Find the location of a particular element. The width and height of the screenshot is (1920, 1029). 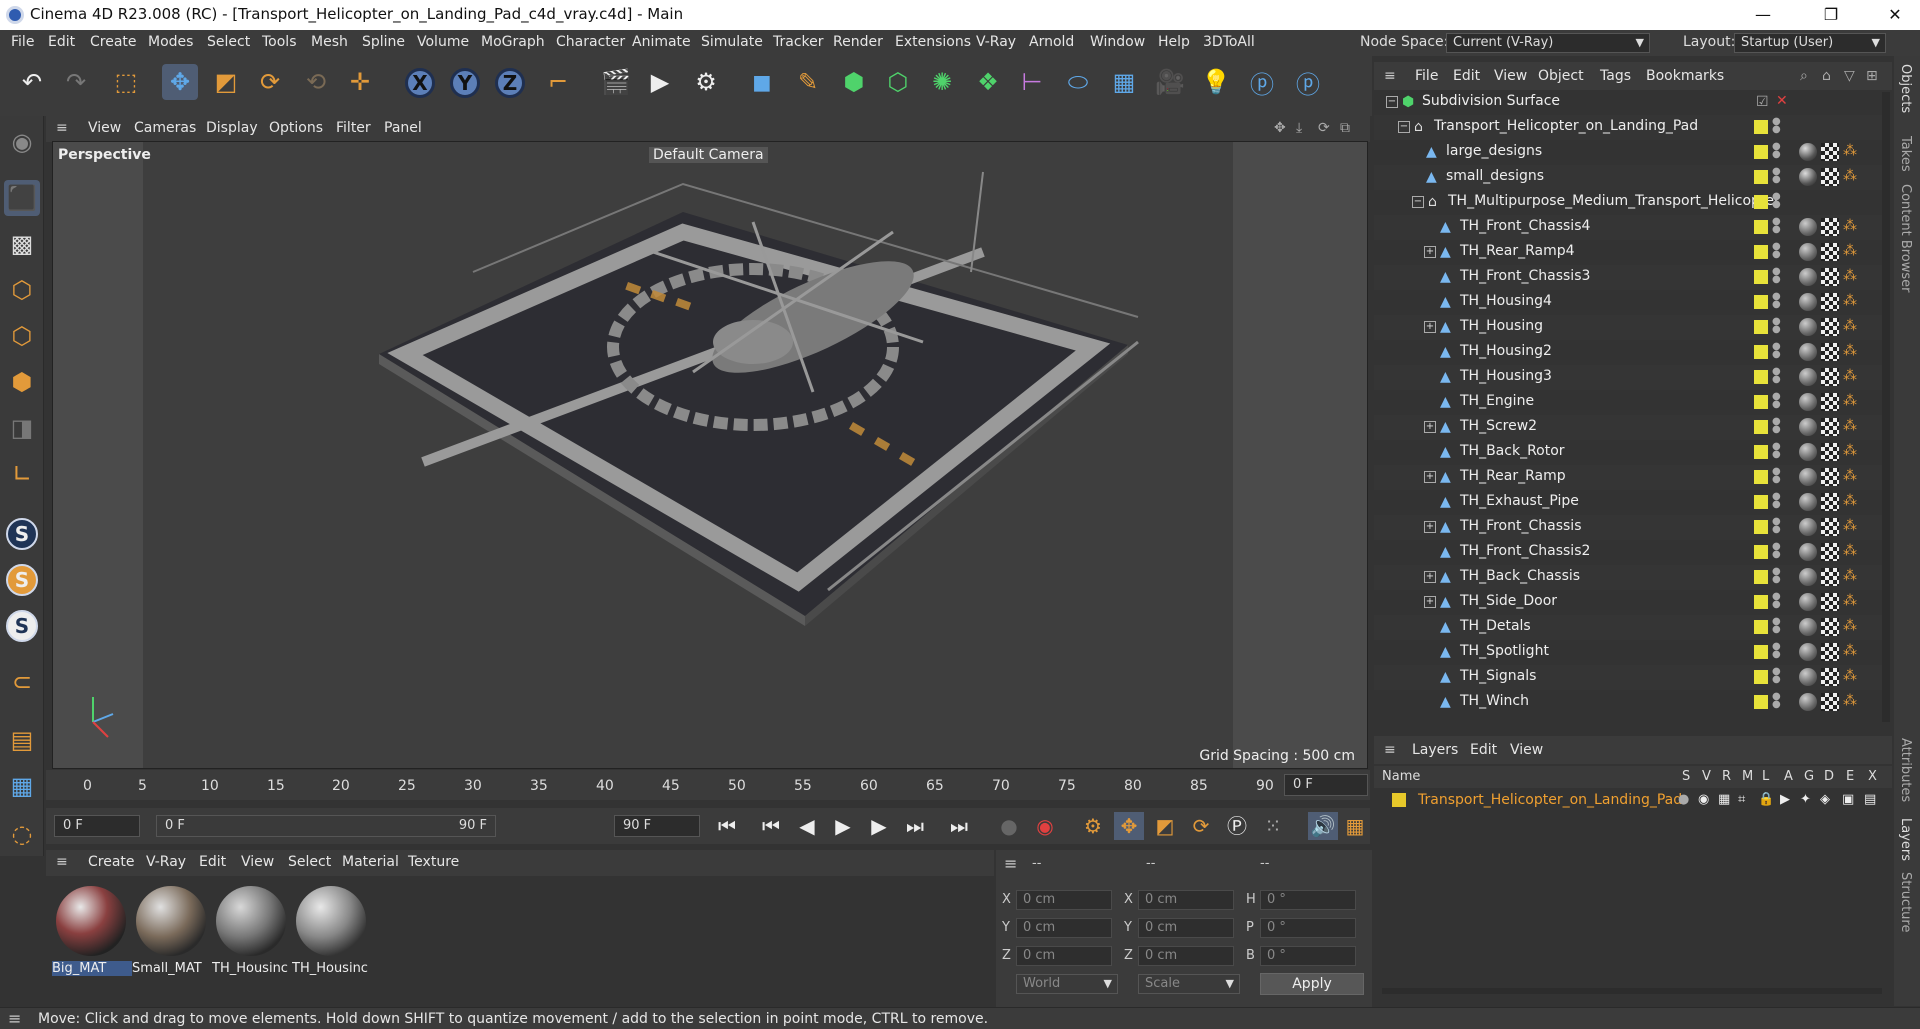

material-menu-vray: V-Ray is located at coordinates (166, 862).